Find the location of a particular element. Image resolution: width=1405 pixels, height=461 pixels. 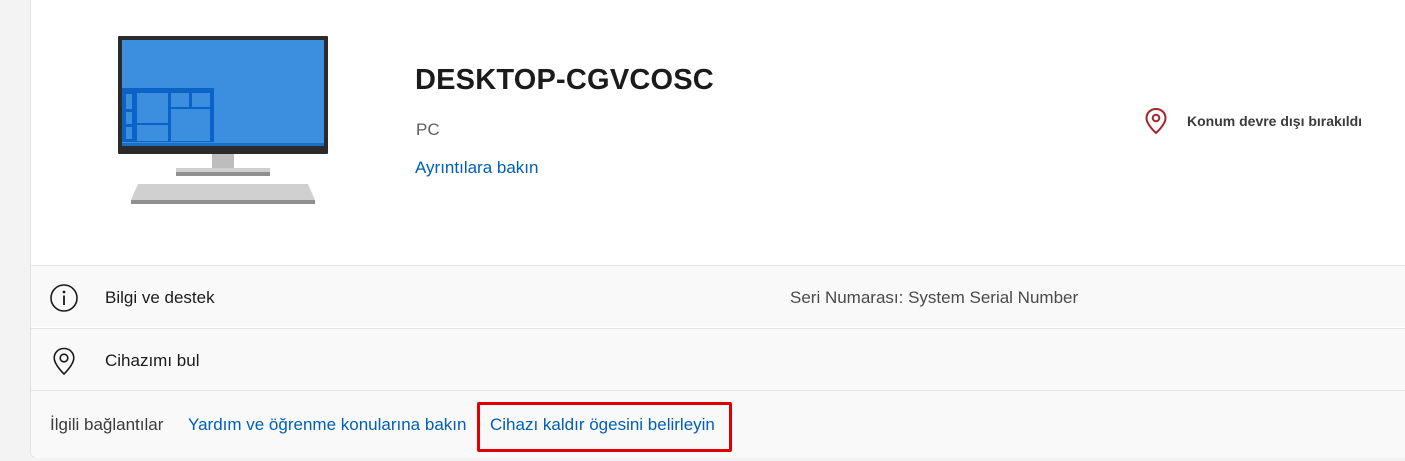

device-name: DESKTOP-CGVCOSC is located at coordinates (564, 80).